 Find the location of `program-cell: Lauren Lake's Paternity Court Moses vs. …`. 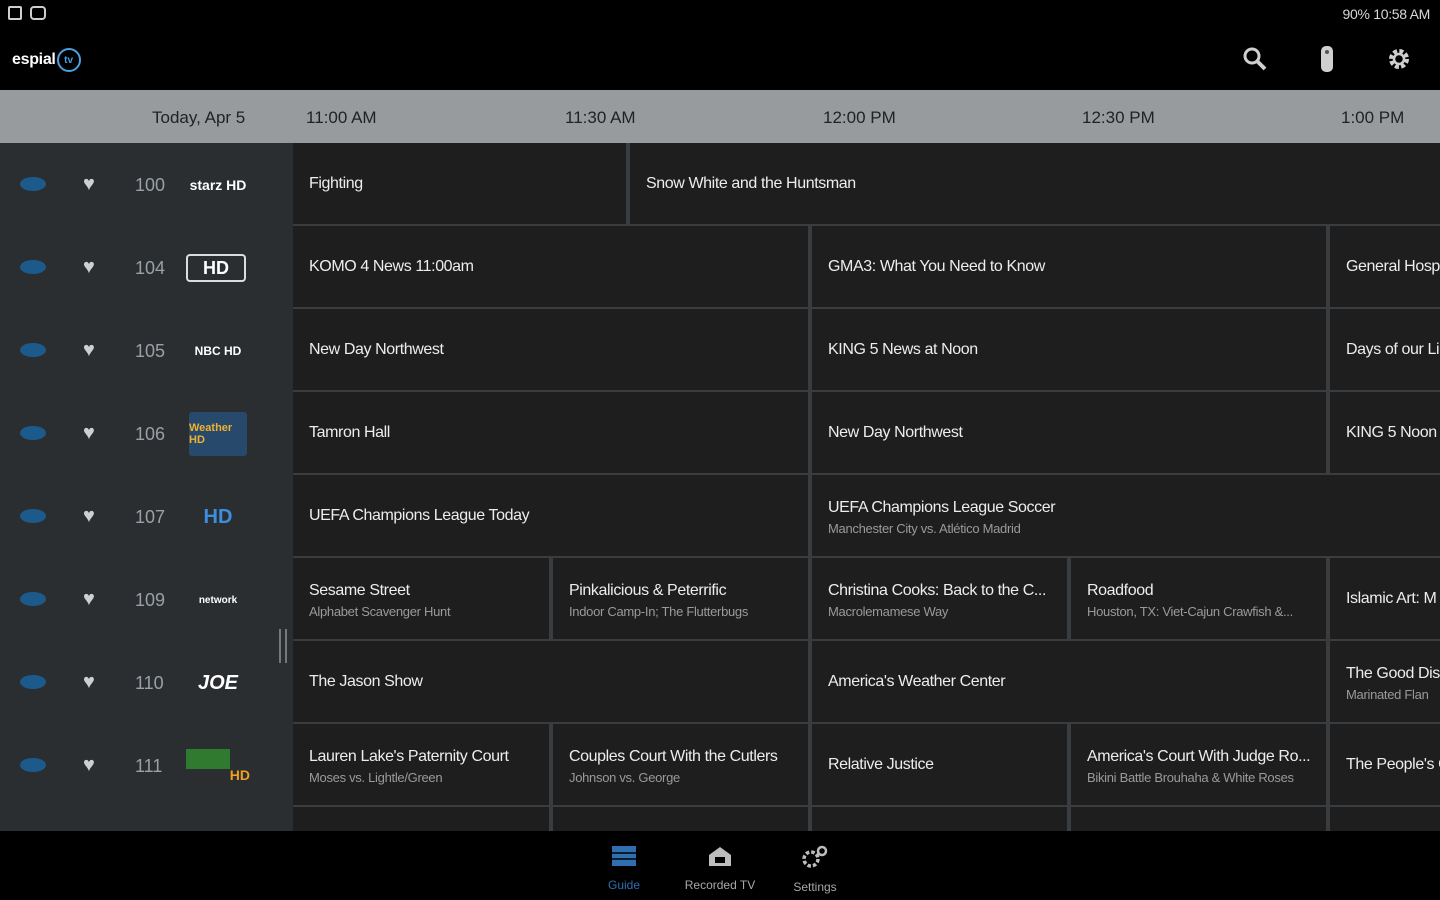

program-cell: Lauren Lake's Paternity Court Moses vs. … is located at coordinates (421, 764).